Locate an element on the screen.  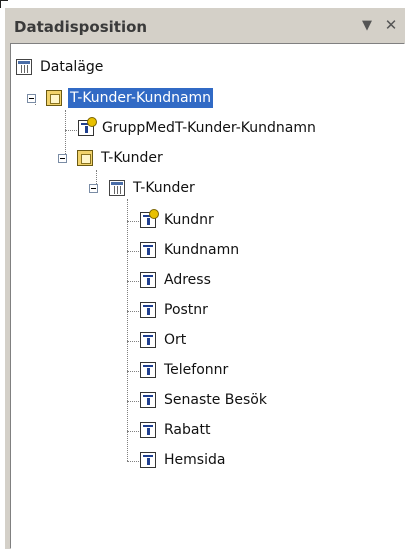
tree-item-label: GruppMedT-Kunder-Kundnamn is located at coordinates (209, 128).